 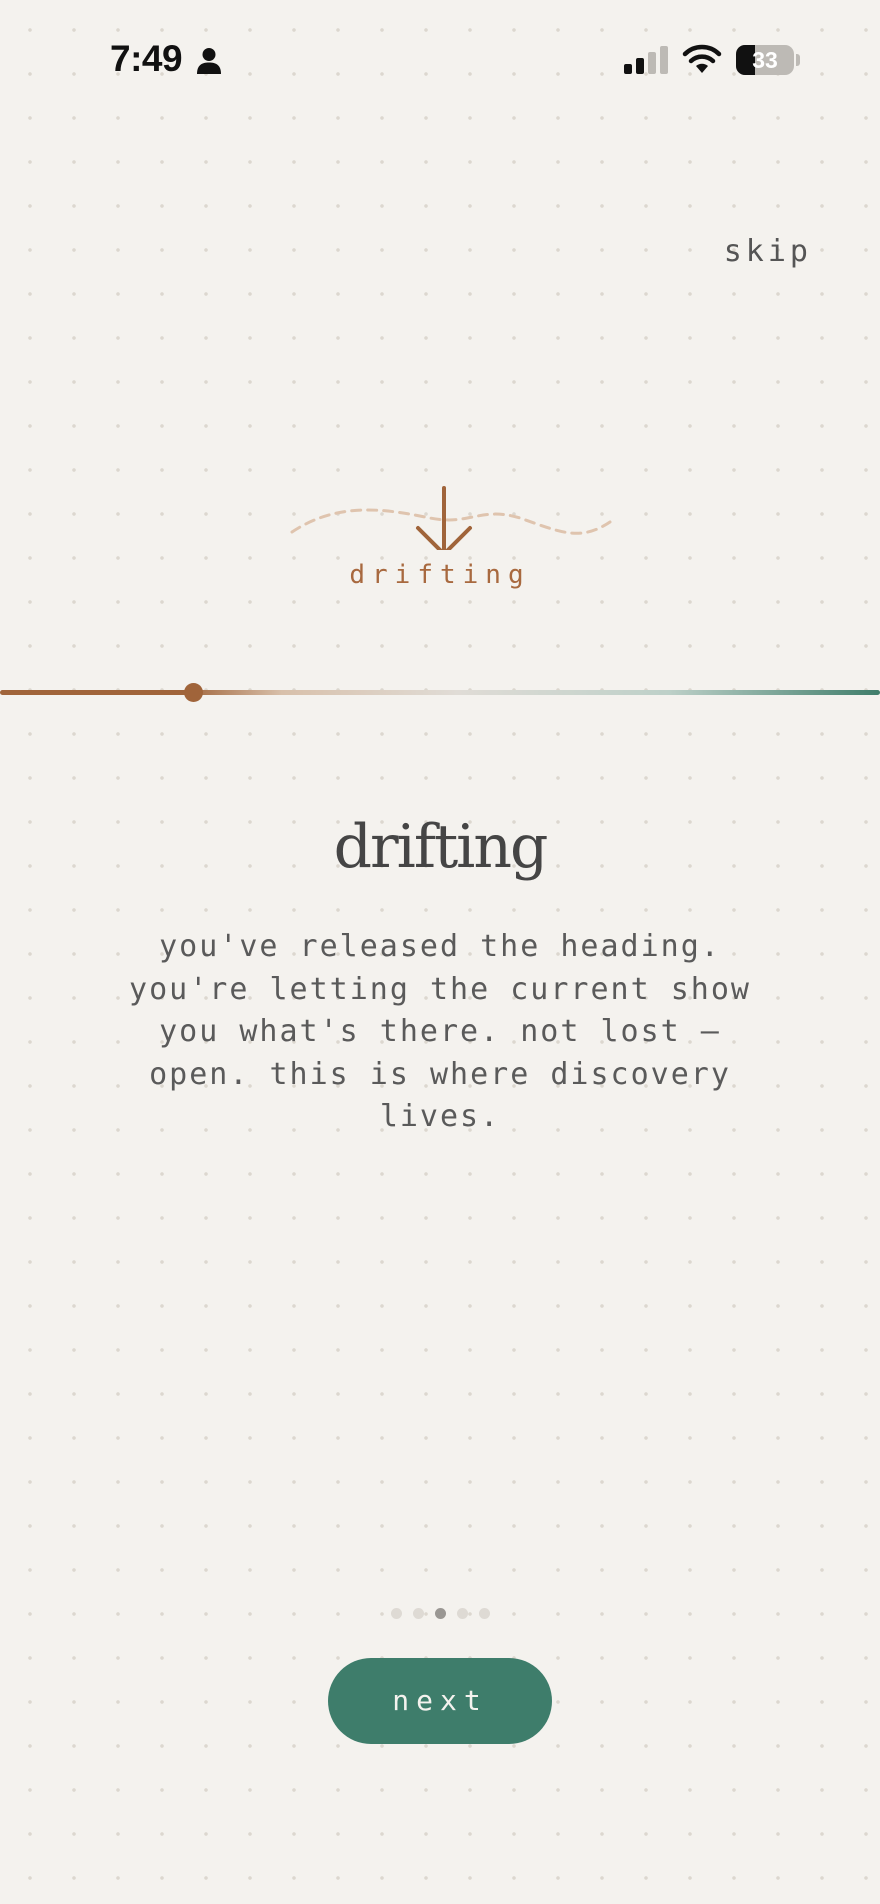 What do you see at coordinates (768, 251) in the screenshot?
I see `skip-button: skip` at bounding box center [768, 251].